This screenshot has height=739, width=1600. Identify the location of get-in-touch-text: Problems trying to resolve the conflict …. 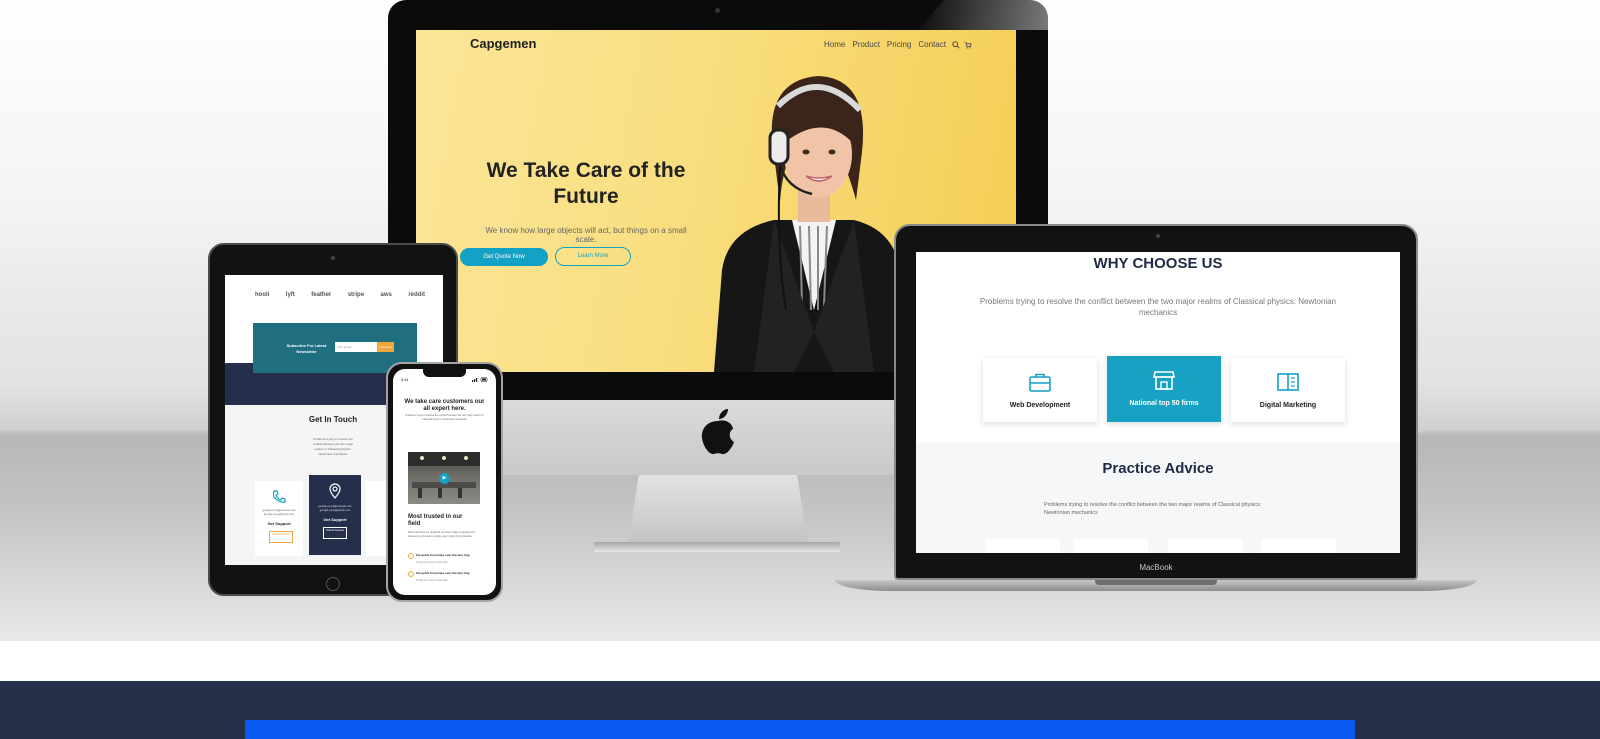
(333, 446).